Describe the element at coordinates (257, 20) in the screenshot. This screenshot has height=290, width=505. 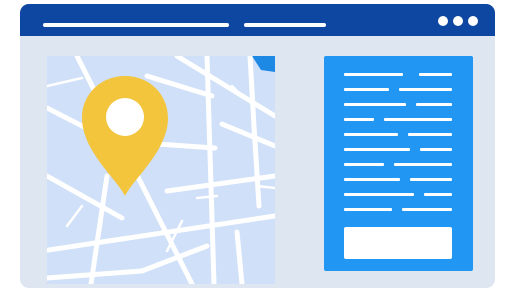
I see `title-bar` at that location.